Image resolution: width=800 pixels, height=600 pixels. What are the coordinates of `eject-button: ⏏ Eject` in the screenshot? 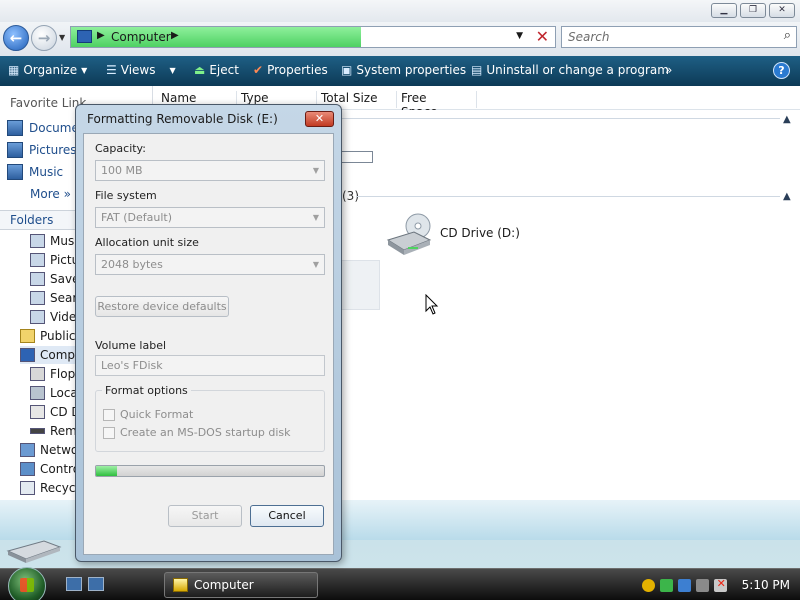 It's located at (216, 70).